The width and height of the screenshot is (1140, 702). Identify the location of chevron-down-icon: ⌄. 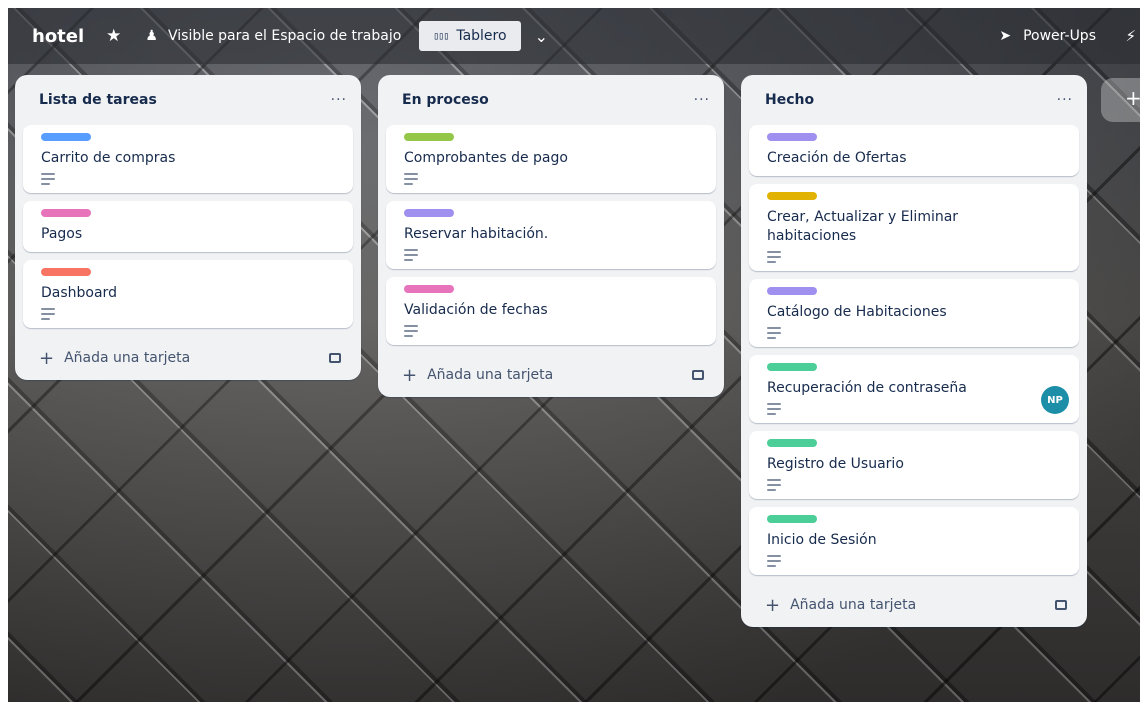
(541, 36).